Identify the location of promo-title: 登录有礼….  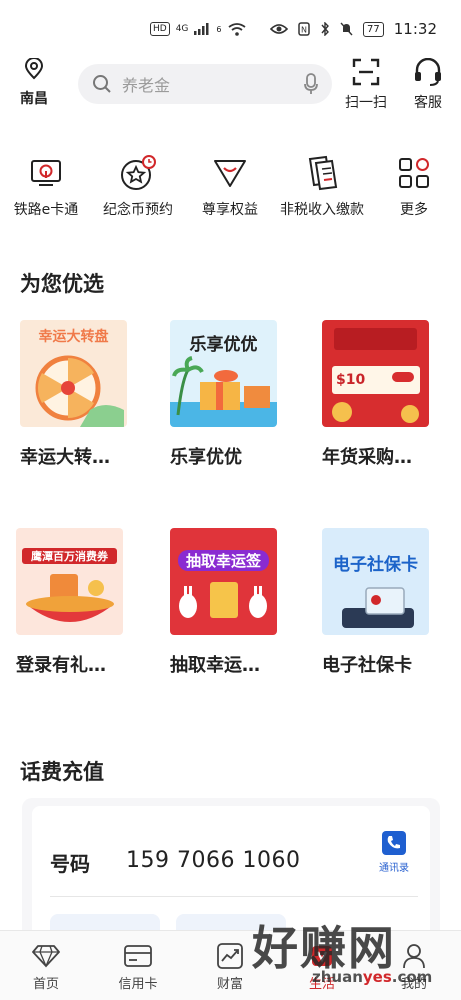
(61, 665).